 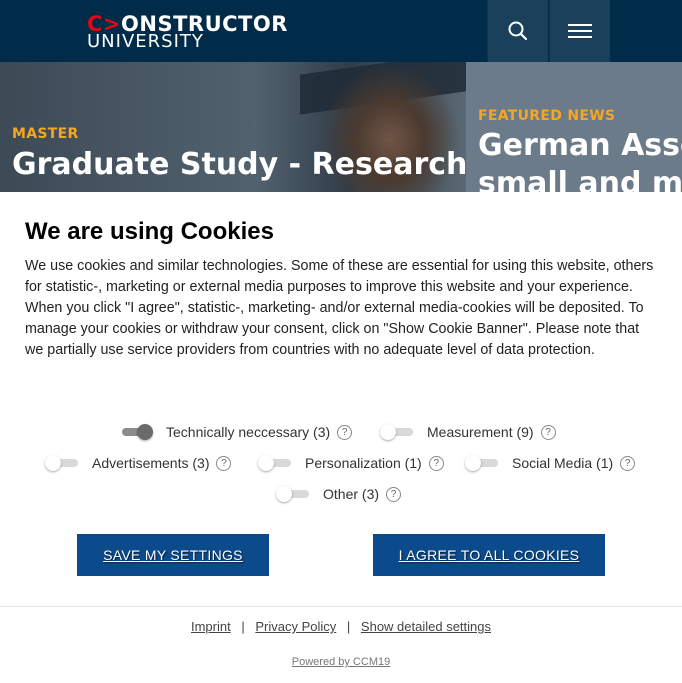 What do you see at coordinates (295, 626) in the screenshot?
I see `privacy-policy-link: Privacy Policy` at bounding box center [295, 626].